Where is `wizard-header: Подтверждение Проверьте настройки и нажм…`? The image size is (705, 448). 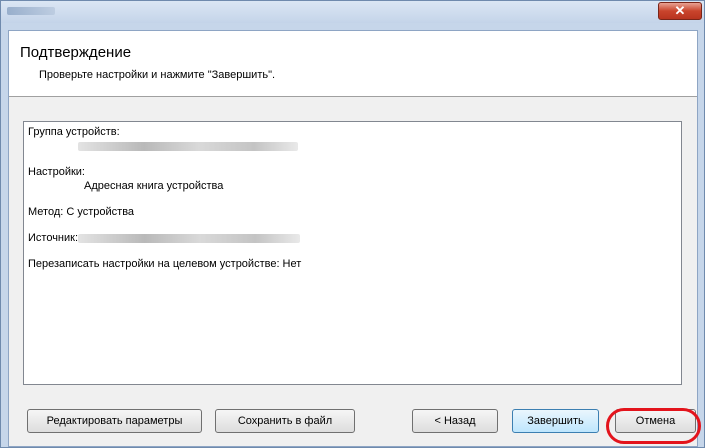 wizard-header: Подтверждение Проверьте настройки и нажм… is located at coordinates (353, 64).